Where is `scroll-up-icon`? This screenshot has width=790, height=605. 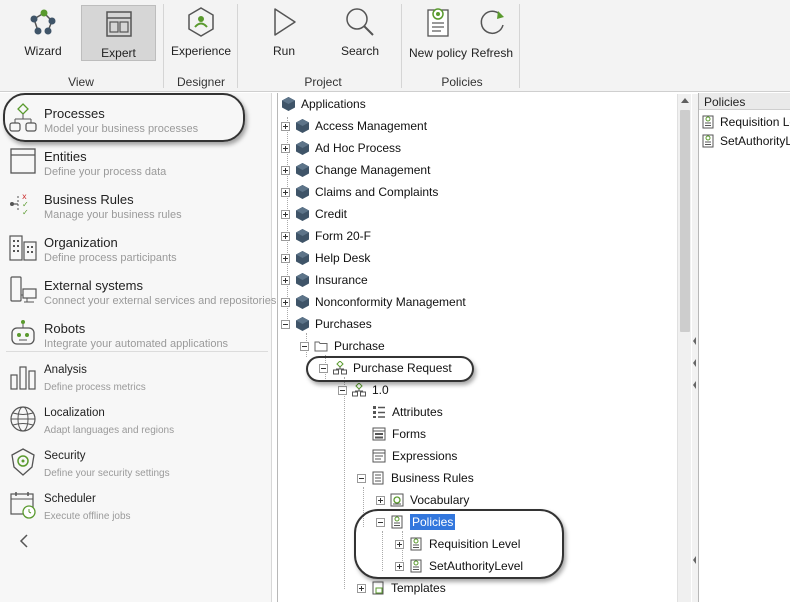 scroll-up-icon is located at coordinates (685, 100).